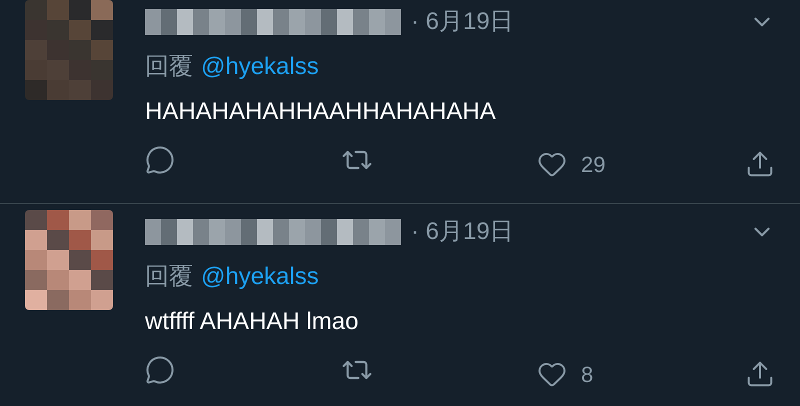 This screenshot has width=800, height=406. What do you see at coordinates (593, 164) in the screenshot?
I see `like-count: 29` at bounding box center [593, 164].